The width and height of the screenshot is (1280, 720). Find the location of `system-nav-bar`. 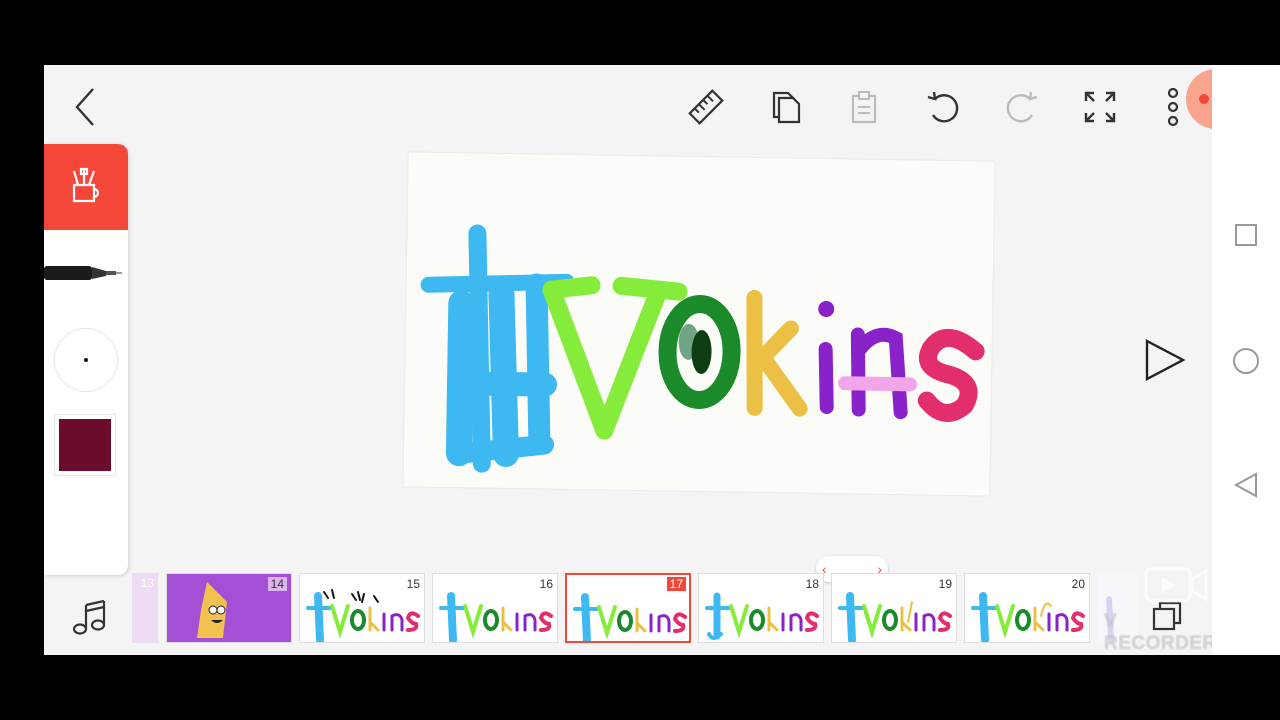

system-nav-bar is located at coordinates (1246, 360).